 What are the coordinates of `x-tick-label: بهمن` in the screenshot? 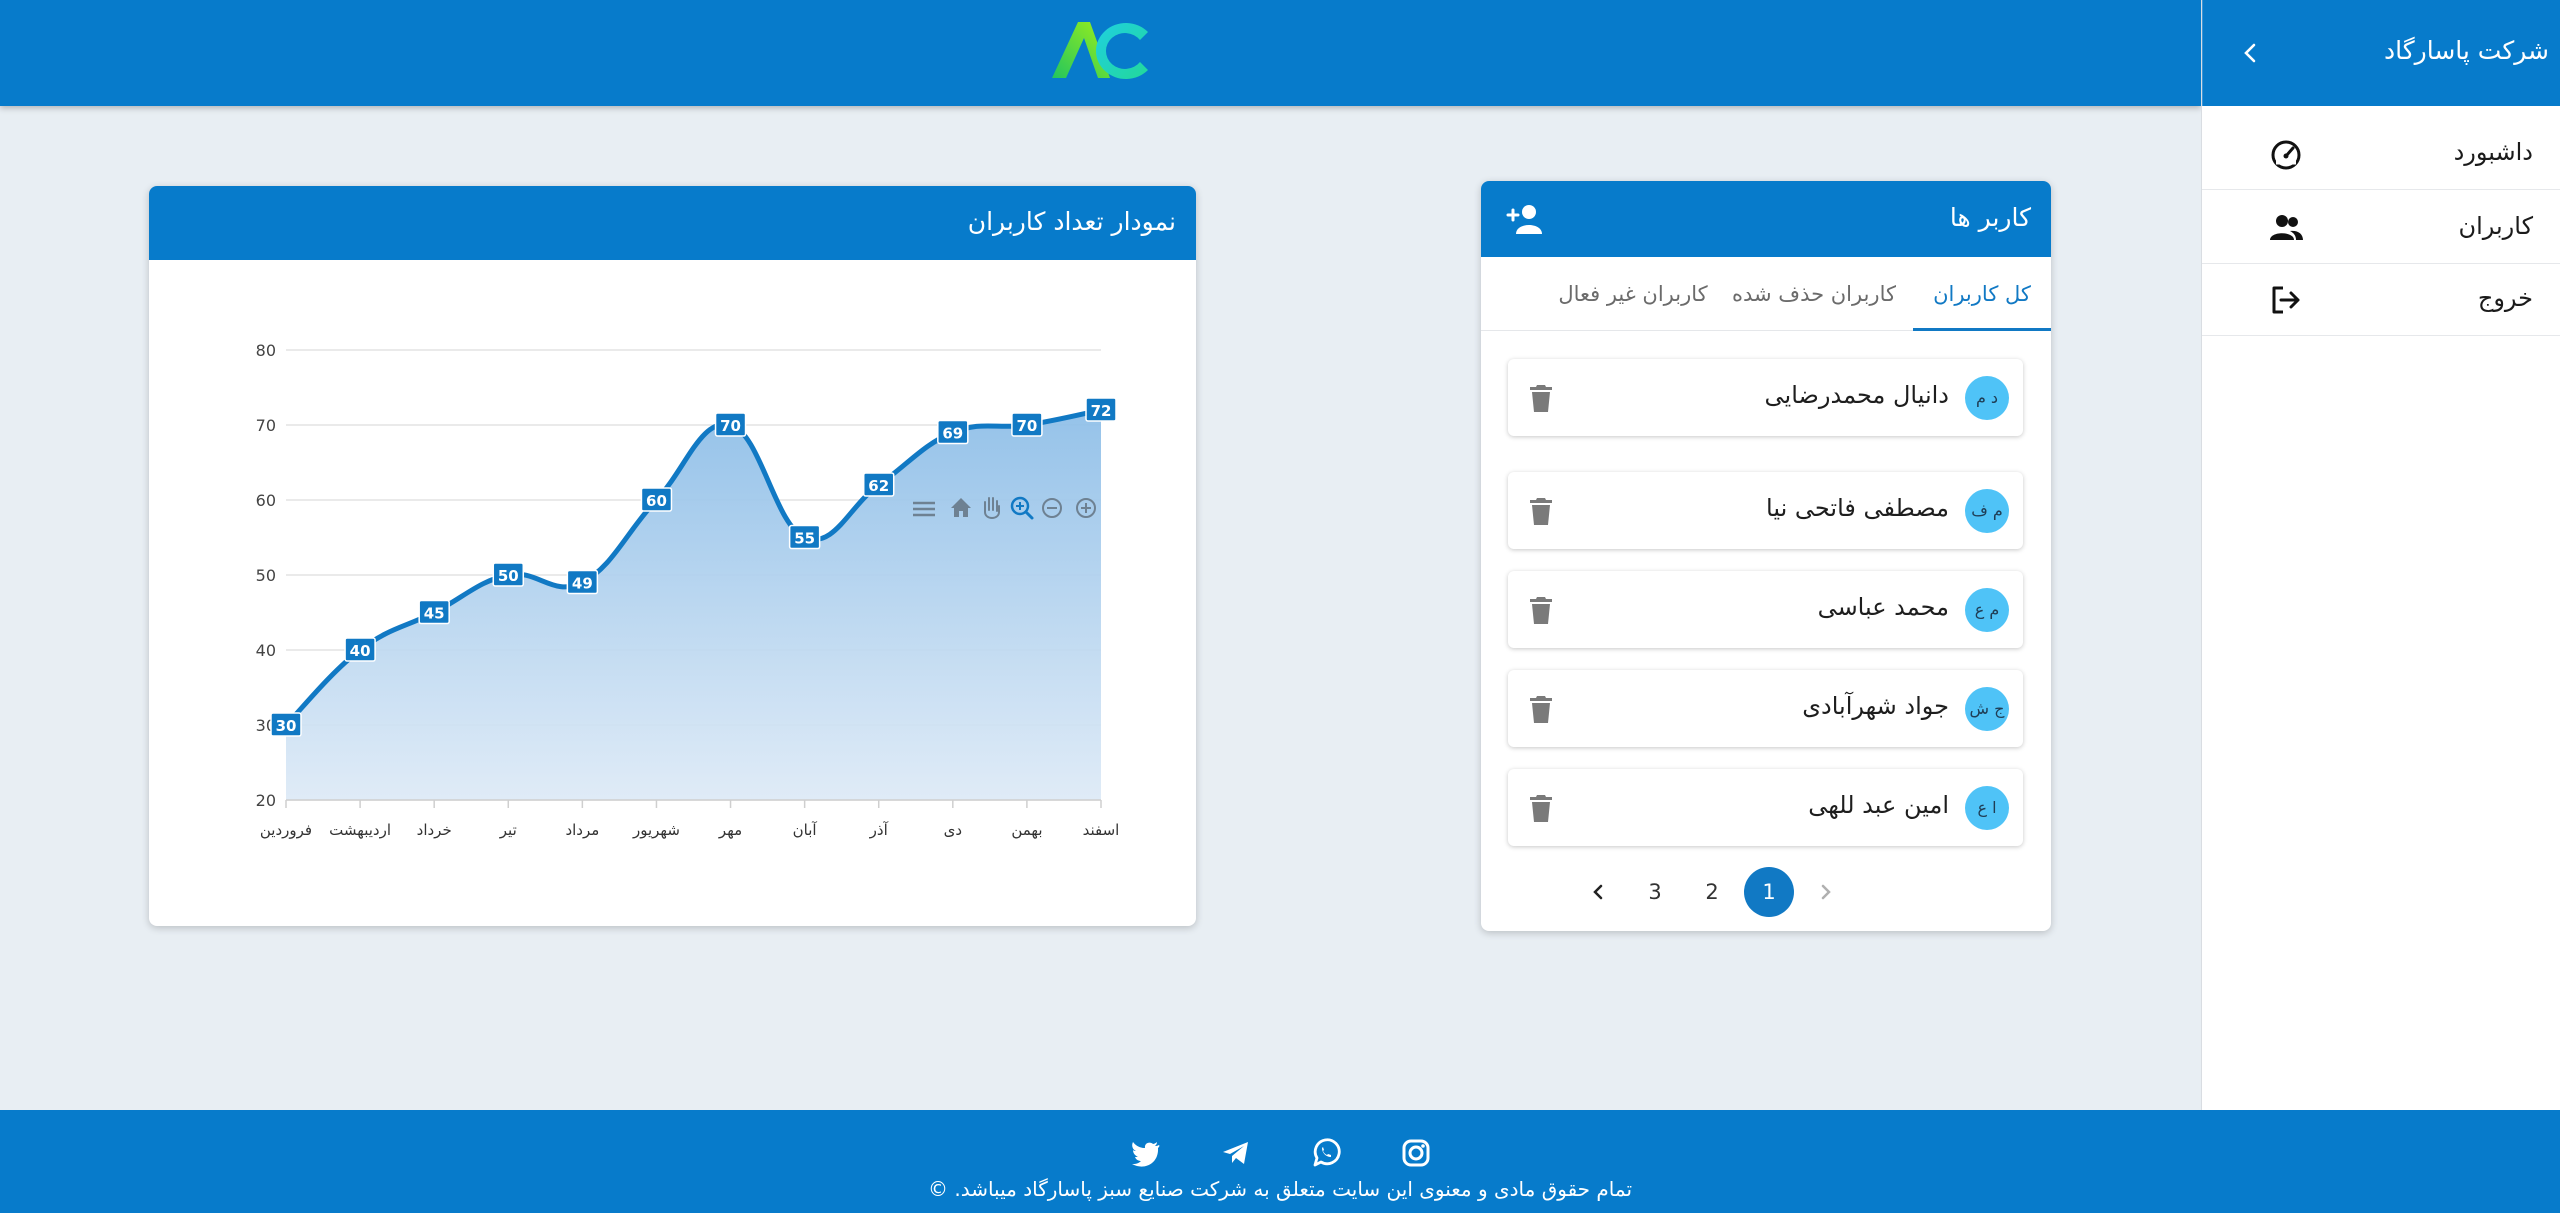 It's located at (1026, 830).